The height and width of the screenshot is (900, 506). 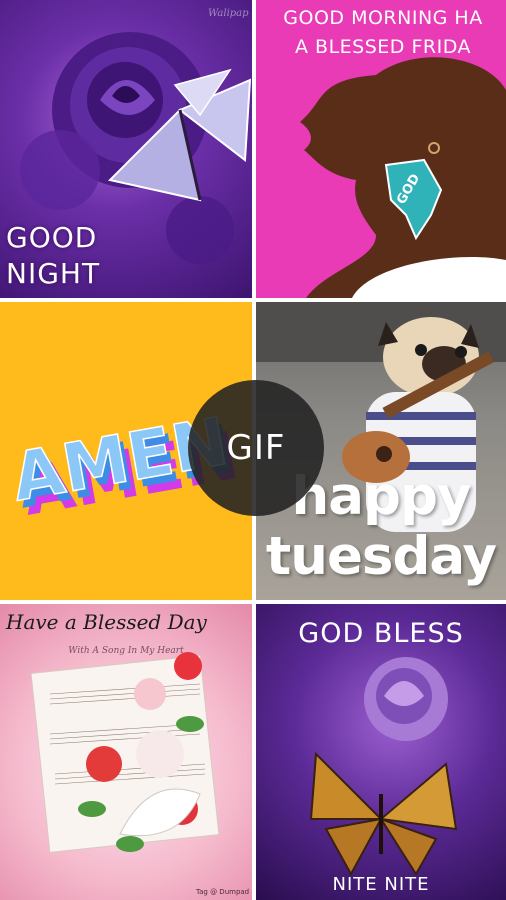 I want to click on caption-line-2: NIGHT, so click(x=53, y=273).